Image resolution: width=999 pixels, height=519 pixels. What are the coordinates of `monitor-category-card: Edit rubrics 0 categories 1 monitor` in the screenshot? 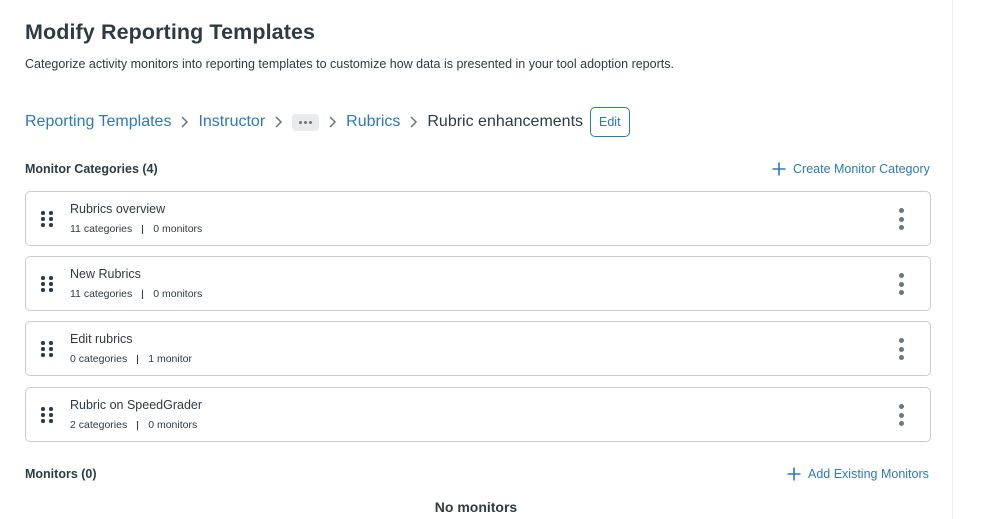 It's located at (478, 348).